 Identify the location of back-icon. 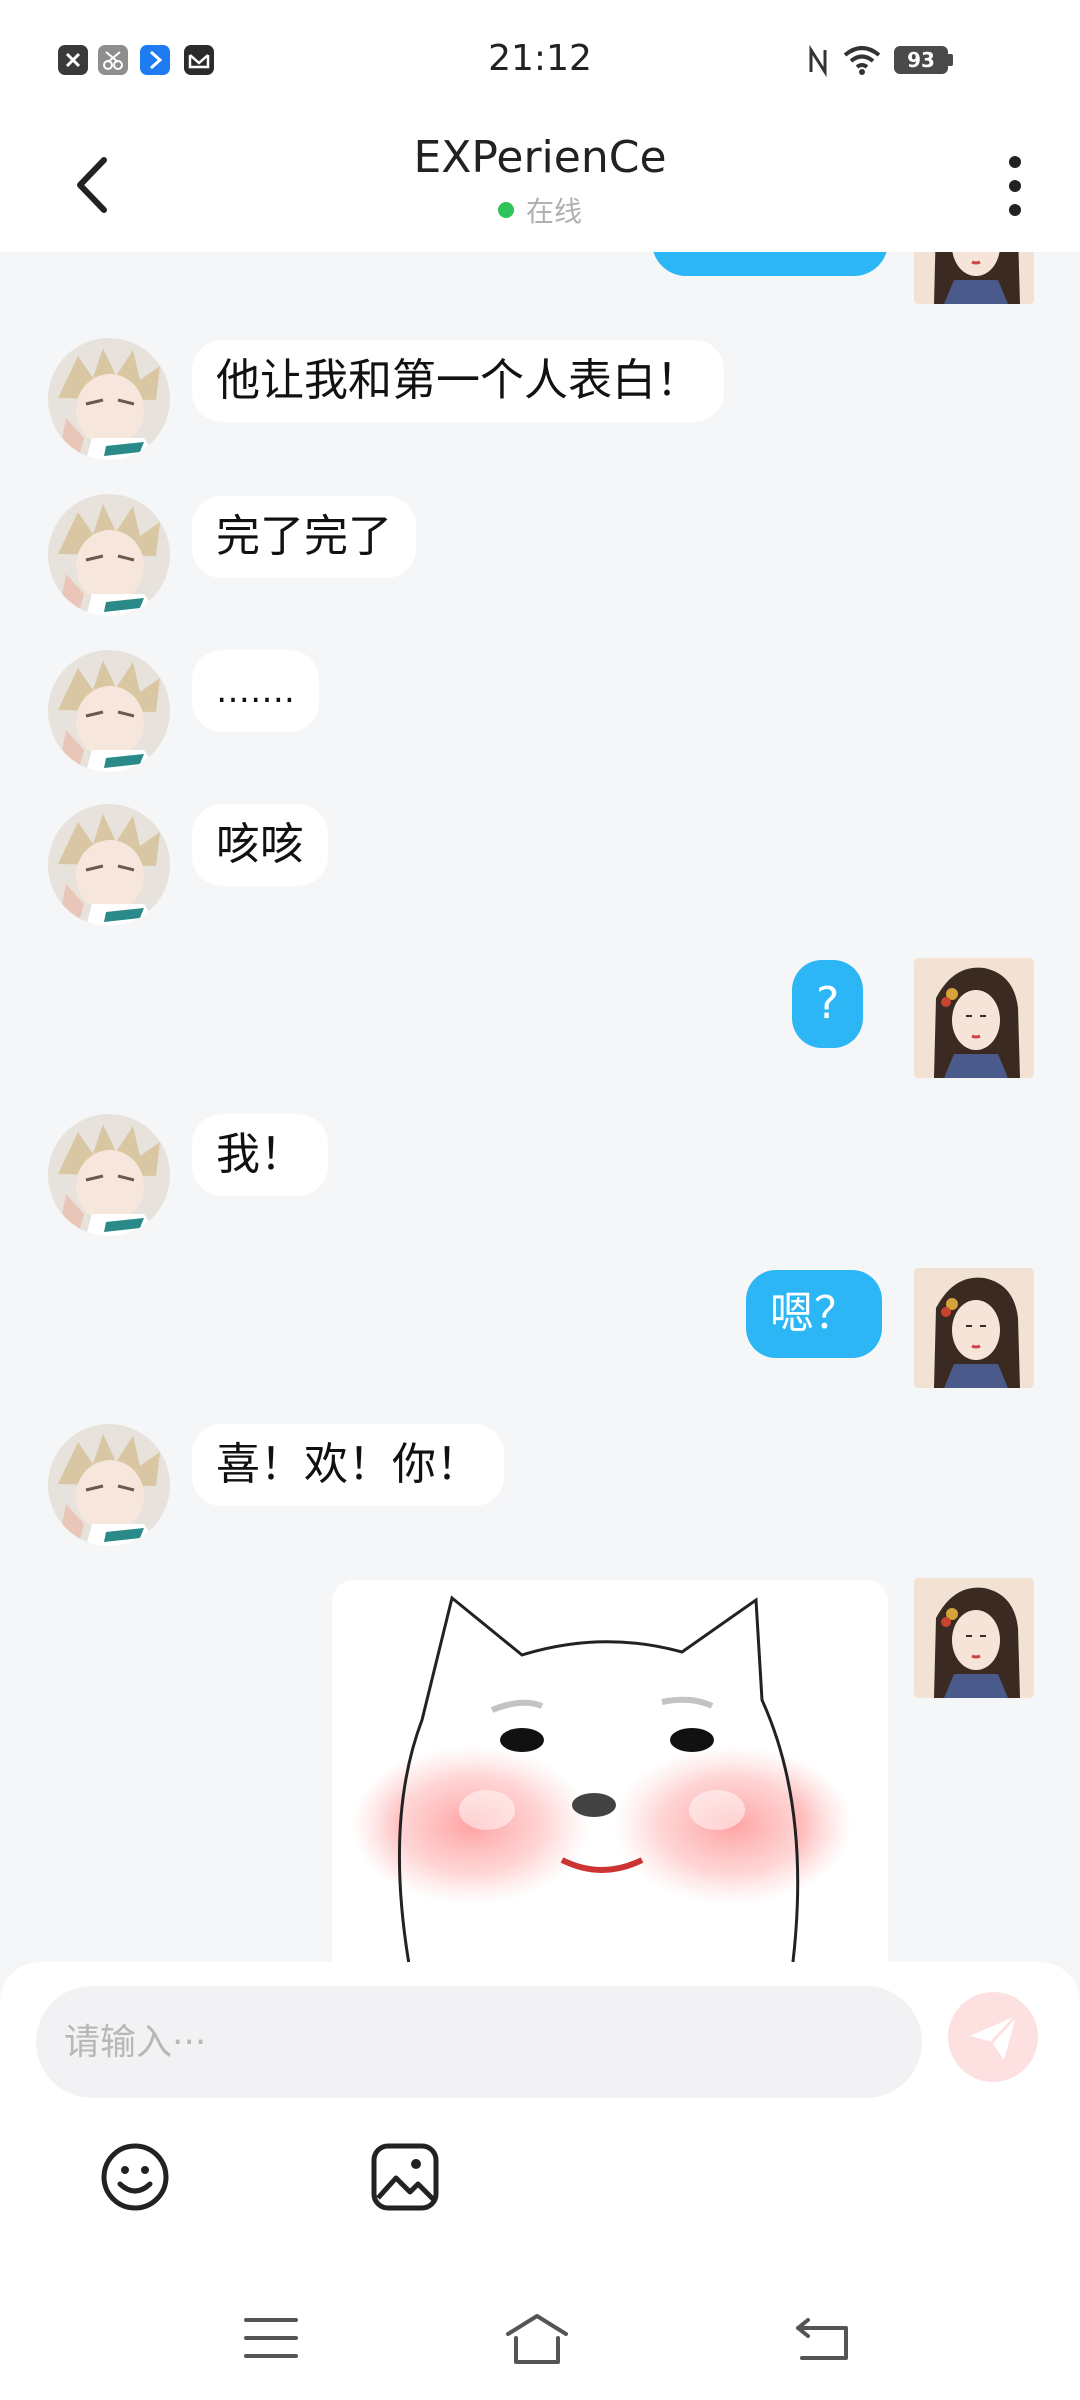
(822, 2339).